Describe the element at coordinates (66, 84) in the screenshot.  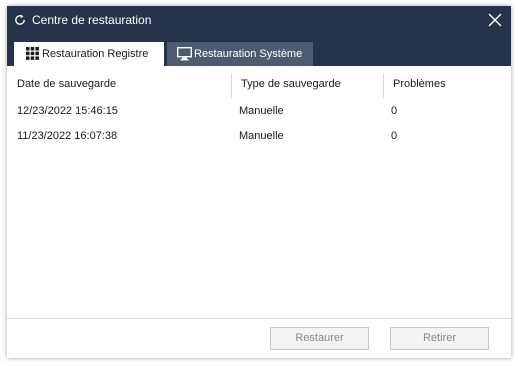
I see `column-header-date: Date de sauvegarde` at that location.